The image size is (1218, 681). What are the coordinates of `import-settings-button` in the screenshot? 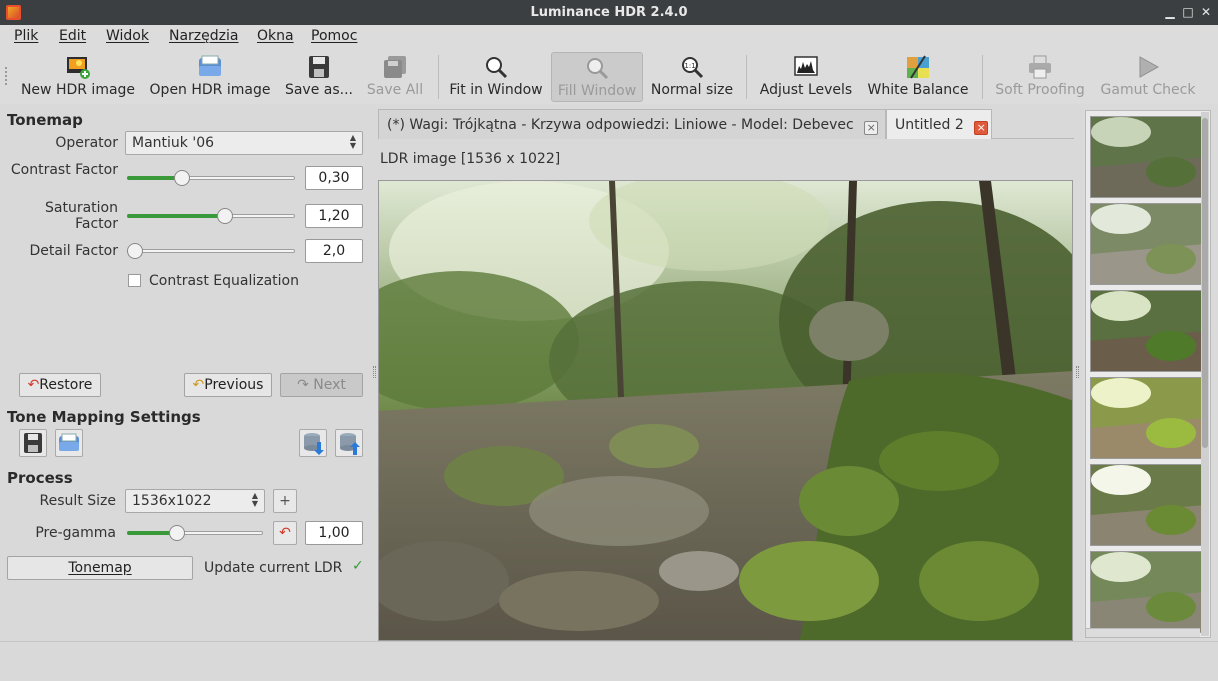 It's located at (349, 443).